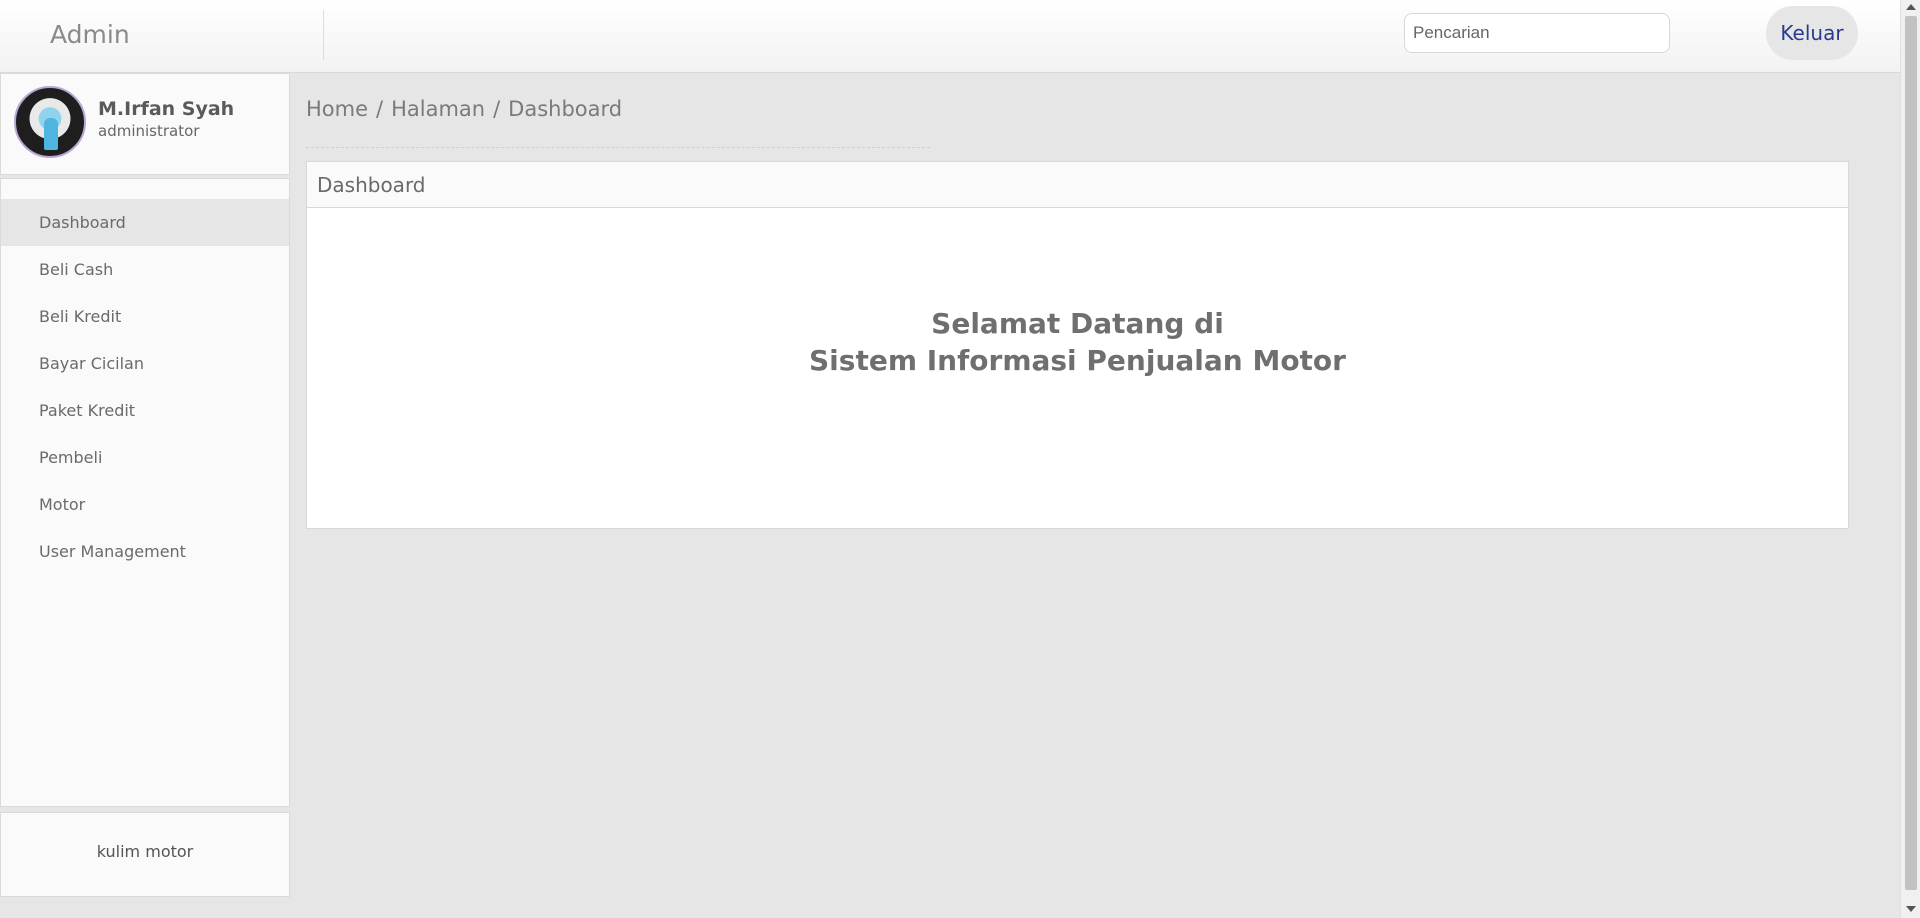 The width and height of the screenshot is (1920, 918). Describe the element at coordinates (337, 109) in the screenshot. I see `breadcrumb-home: Home` at that location.